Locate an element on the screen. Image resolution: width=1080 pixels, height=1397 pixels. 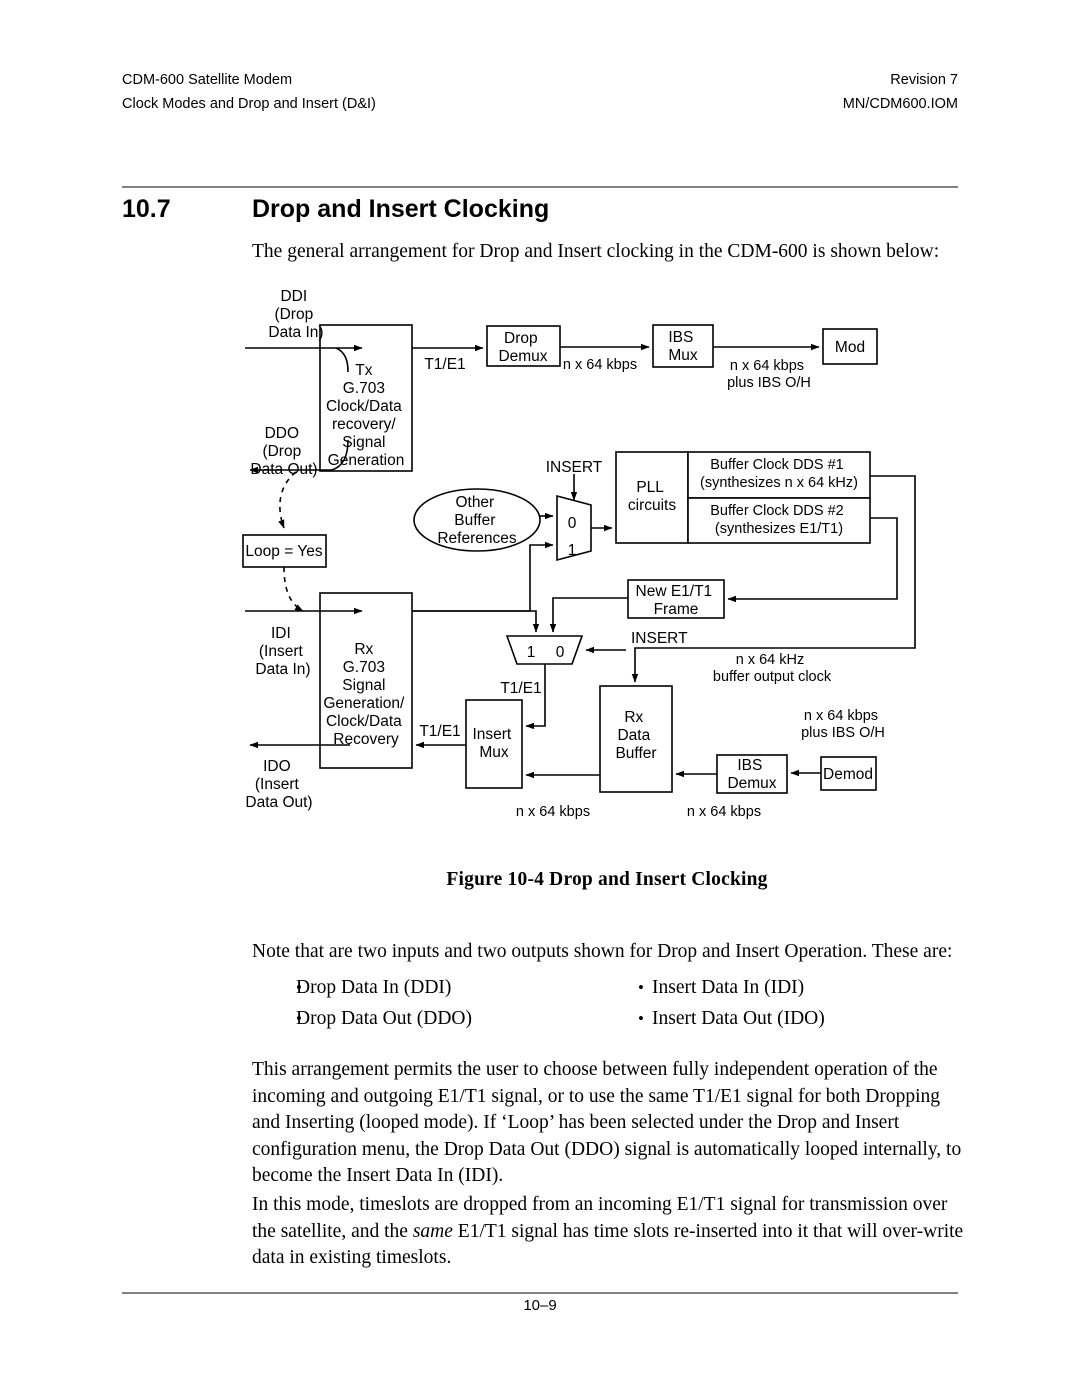
line-loop-ddo-to-loopbox is located at coordinates (287, 500).